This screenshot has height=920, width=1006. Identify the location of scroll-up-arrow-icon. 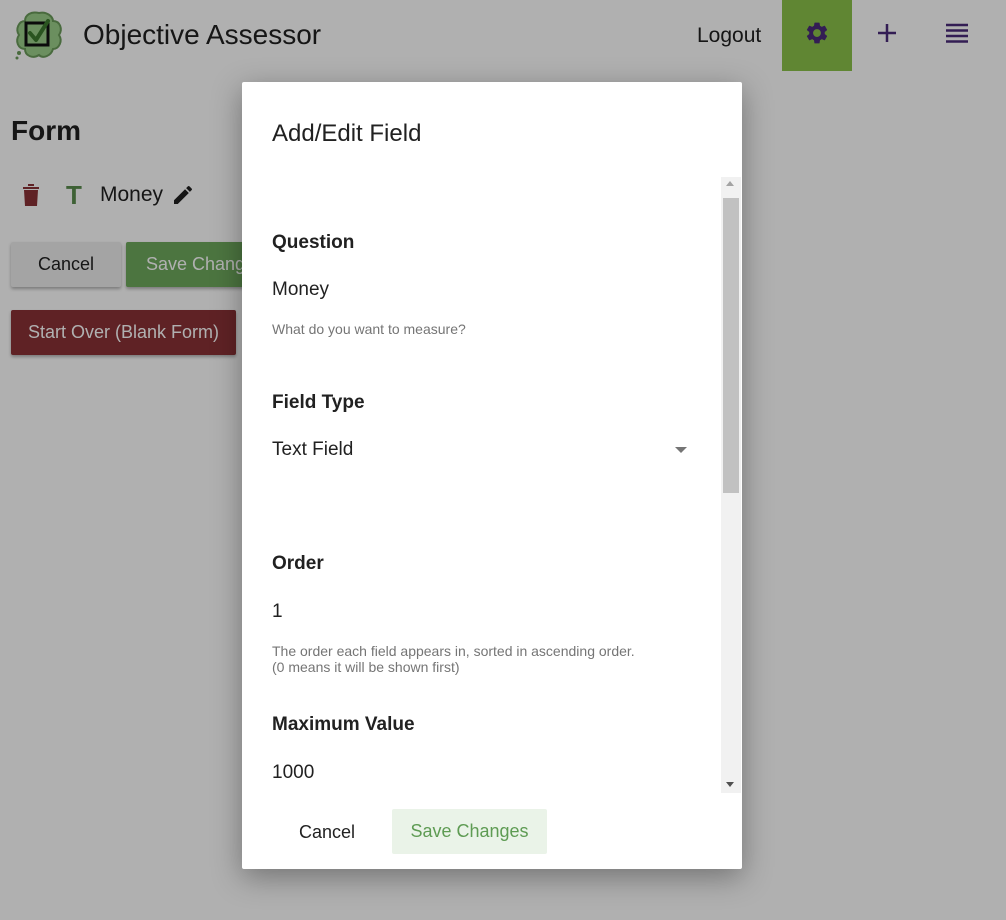
(730, 183).